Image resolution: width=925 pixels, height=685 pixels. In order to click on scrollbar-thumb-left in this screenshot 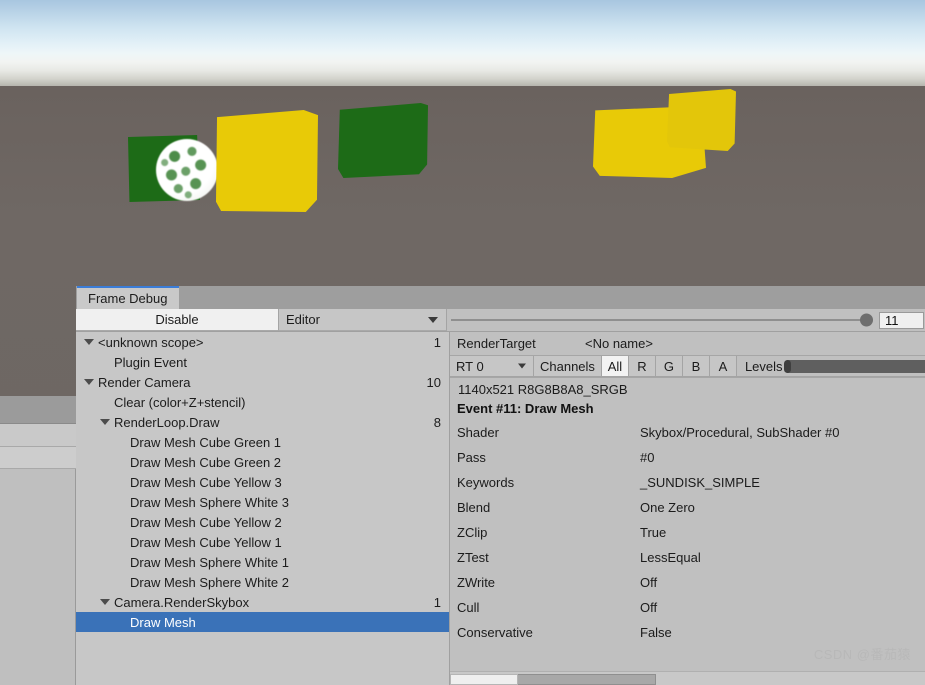, I will do `click(484, 679)`.